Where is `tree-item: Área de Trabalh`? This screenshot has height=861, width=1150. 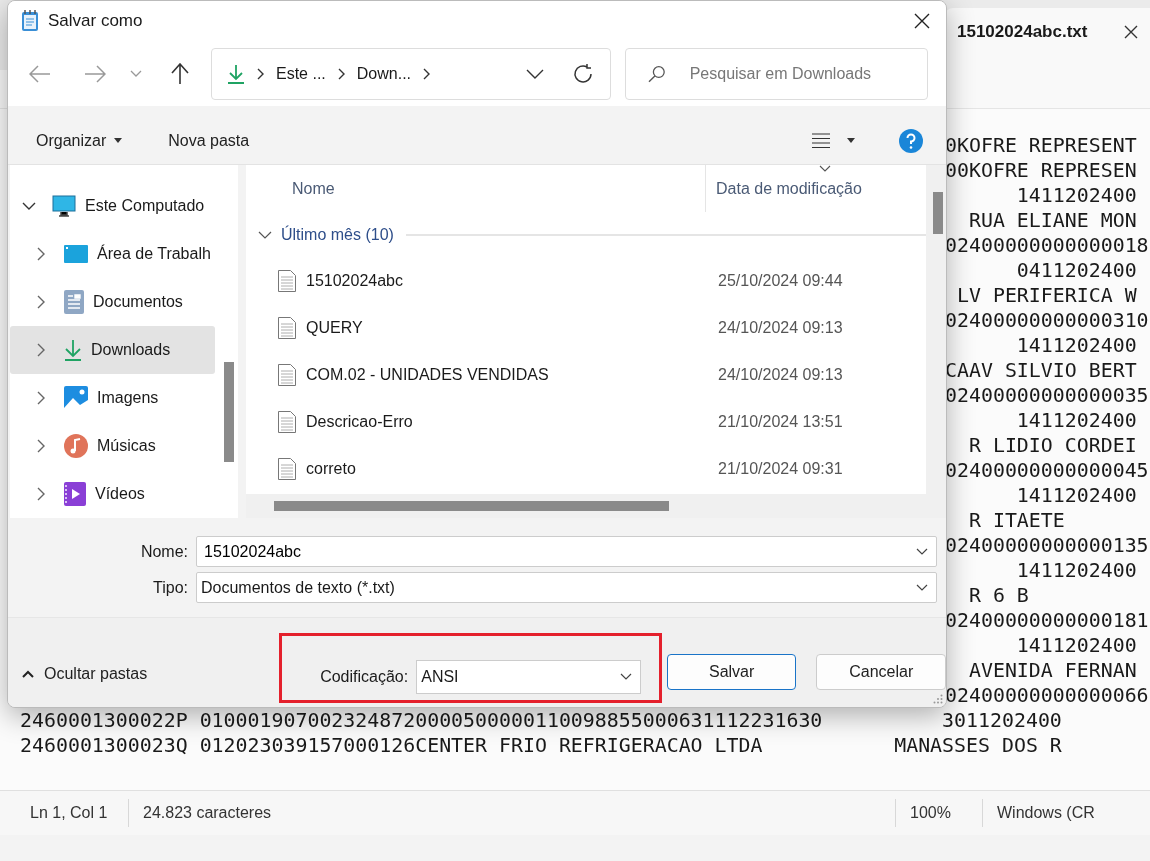
tree-item: Área de Trabalh is located at coordinates (112, 254).